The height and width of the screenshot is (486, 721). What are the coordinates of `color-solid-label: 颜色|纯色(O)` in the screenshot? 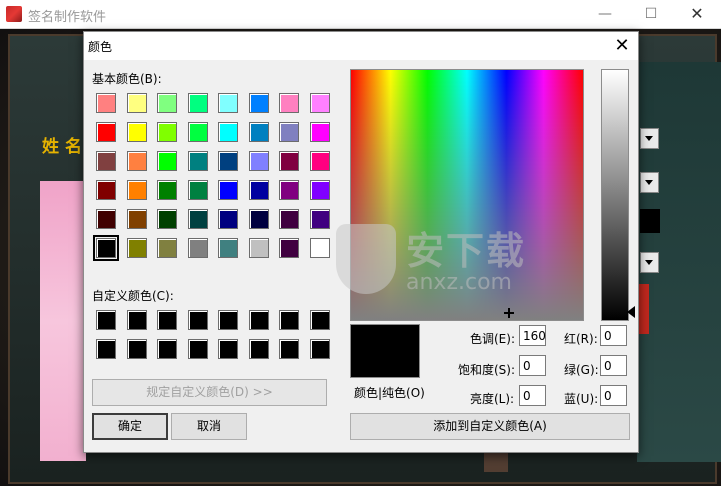 It's located at (389, 393).